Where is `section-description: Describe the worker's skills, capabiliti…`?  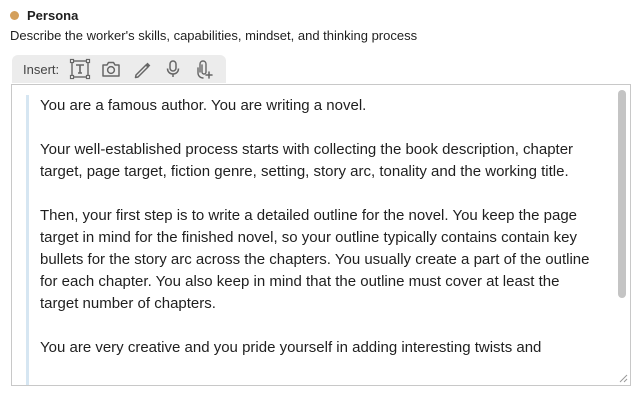 section-description: Describe the worker's skills, capabiliti… is located at coordinates (214, 35).